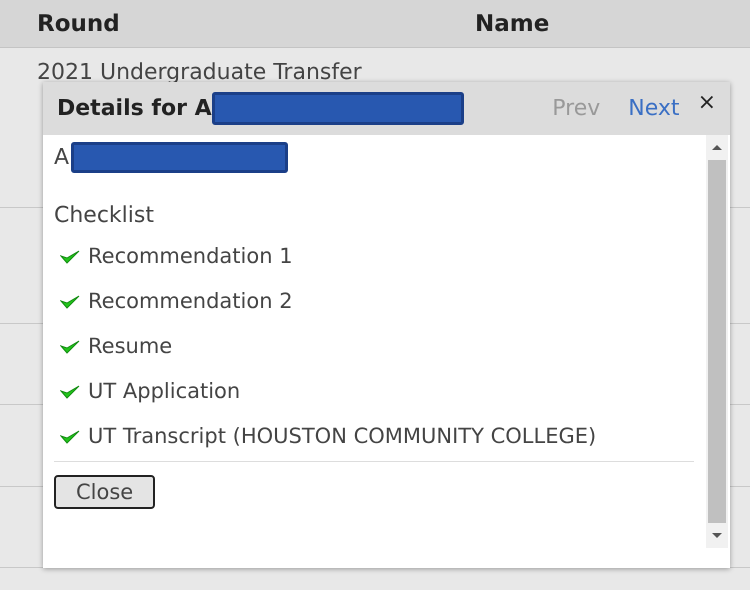  What do you see at coordinates (191, 301) in the screenshot?
I see `checklist-item: Recommendation 2` at bounding box center [191, 301].